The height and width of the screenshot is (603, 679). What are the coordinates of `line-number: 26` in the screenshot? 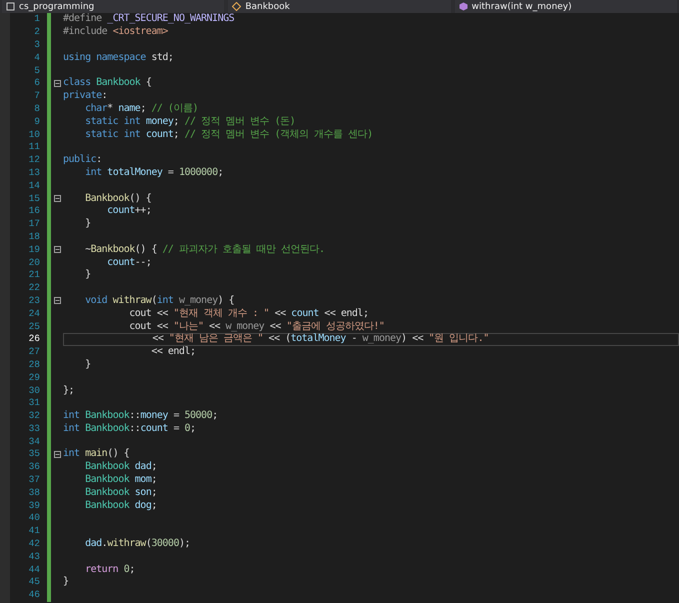 It's located at (34, 339).